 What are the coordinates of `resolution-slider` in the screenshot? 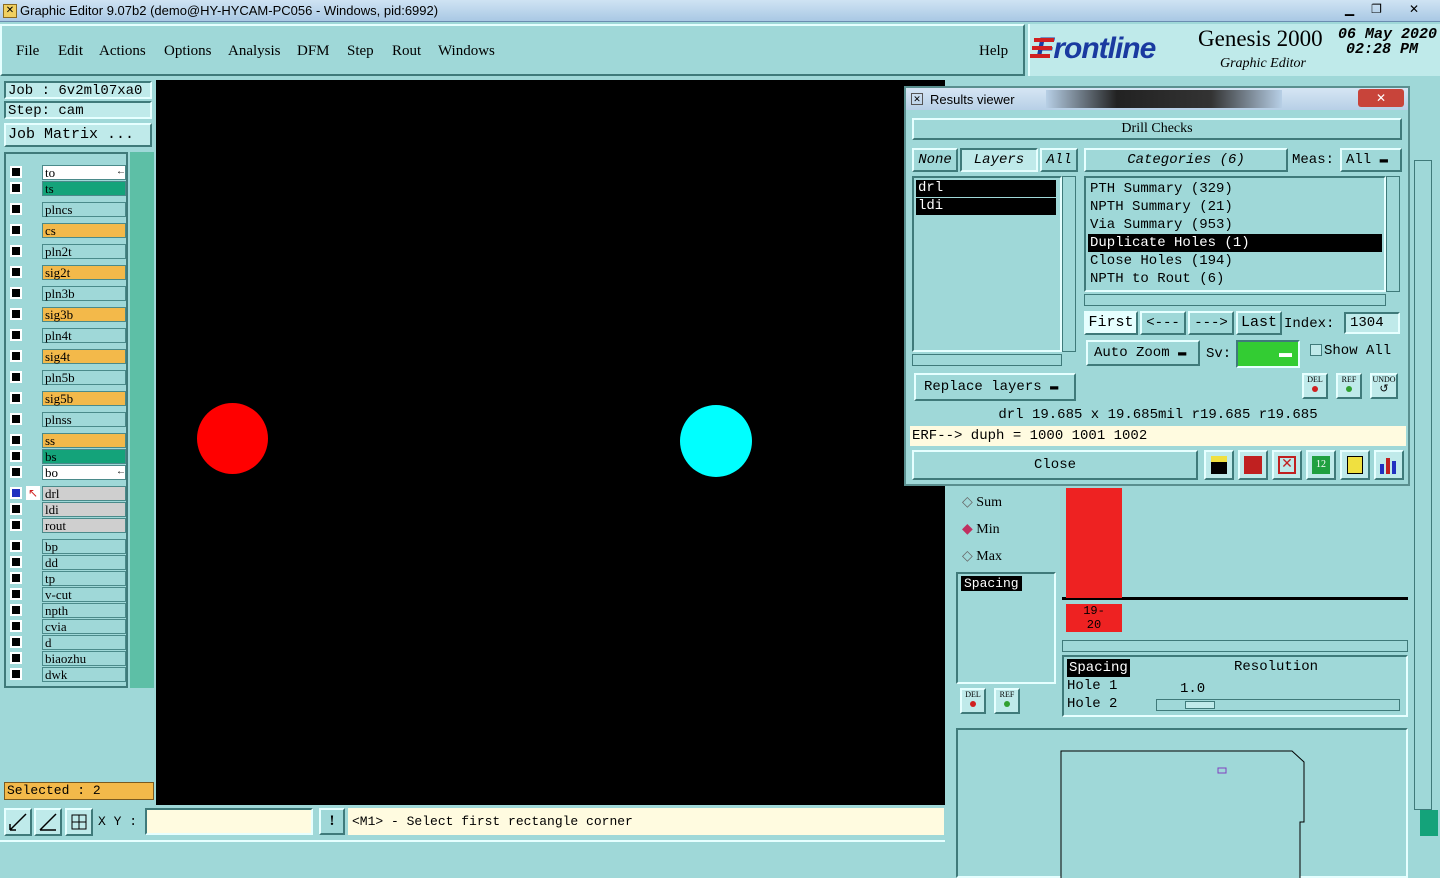 It's located at (1278, 705).